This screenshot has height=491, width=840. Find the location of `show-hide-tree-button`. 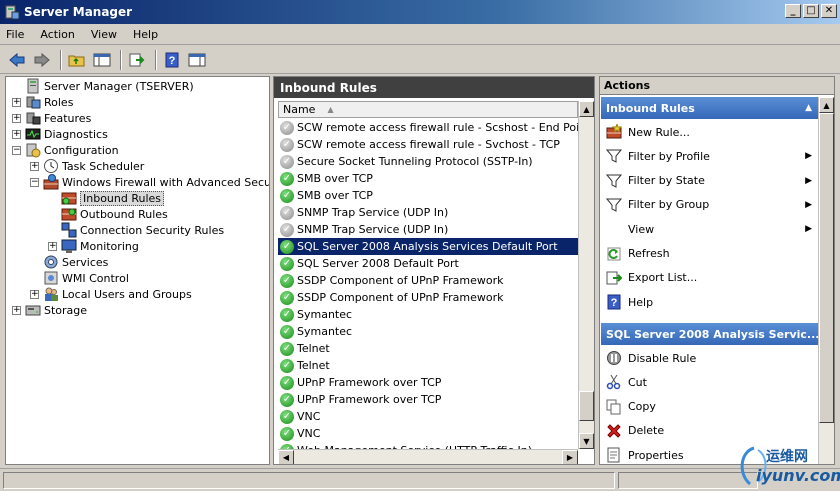

show-hide-tree-button is located at coordinates (102, 60).